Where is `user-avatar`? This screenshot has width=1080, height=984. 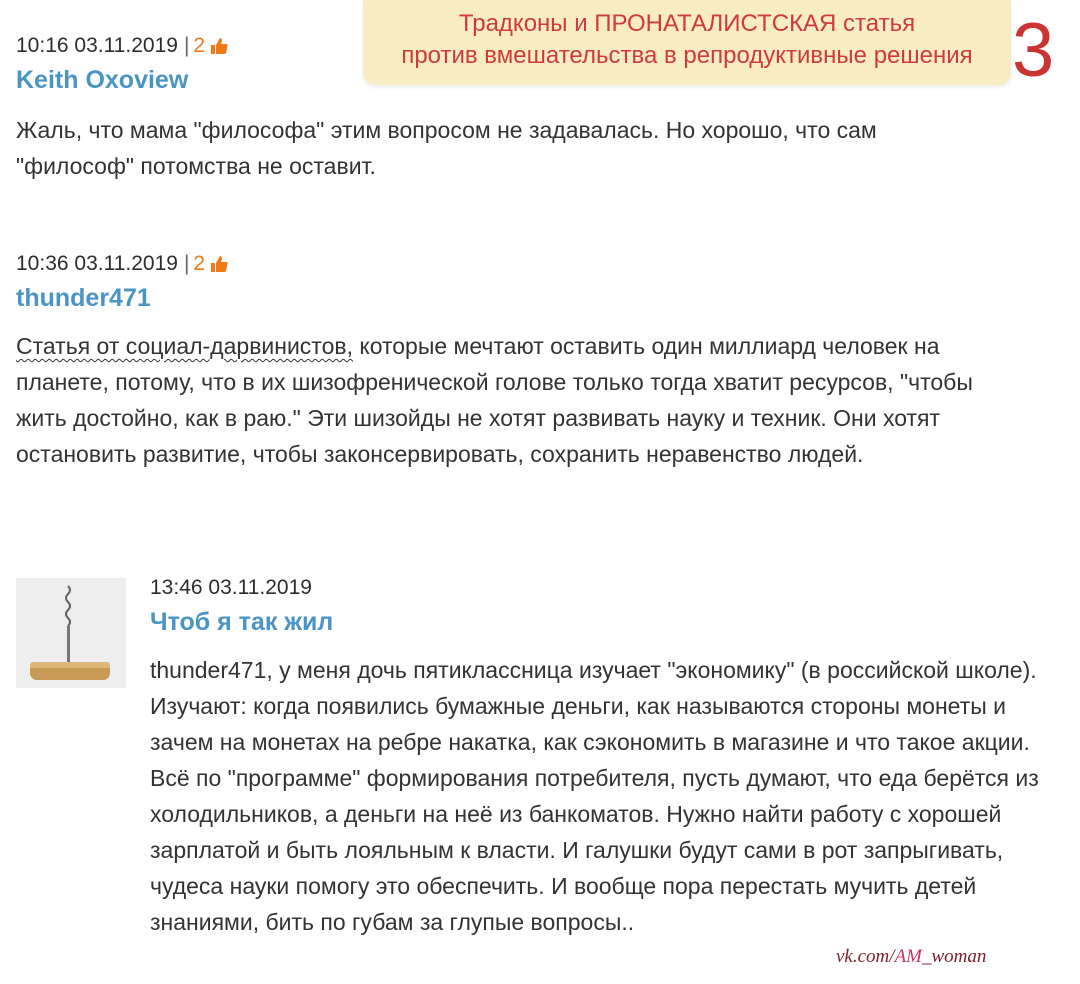 user-avatar is located at coordinates (71, 633).